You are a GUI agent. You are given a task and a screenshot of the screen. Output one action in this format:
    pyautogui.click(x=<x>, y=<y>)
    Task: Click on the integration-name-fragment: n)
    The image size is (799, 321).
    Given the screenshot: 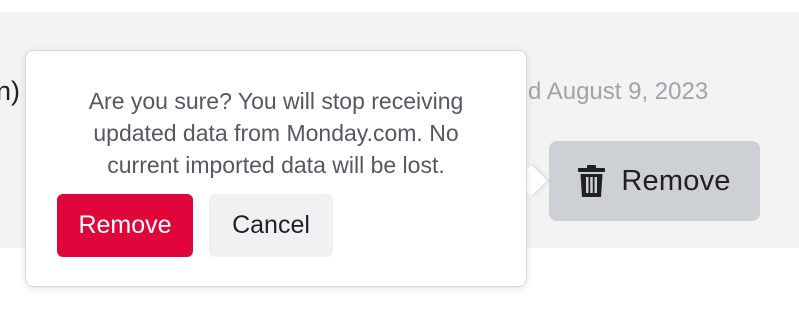 What is the action you would take?
    pyautogui.click(x=10, y=91)
    